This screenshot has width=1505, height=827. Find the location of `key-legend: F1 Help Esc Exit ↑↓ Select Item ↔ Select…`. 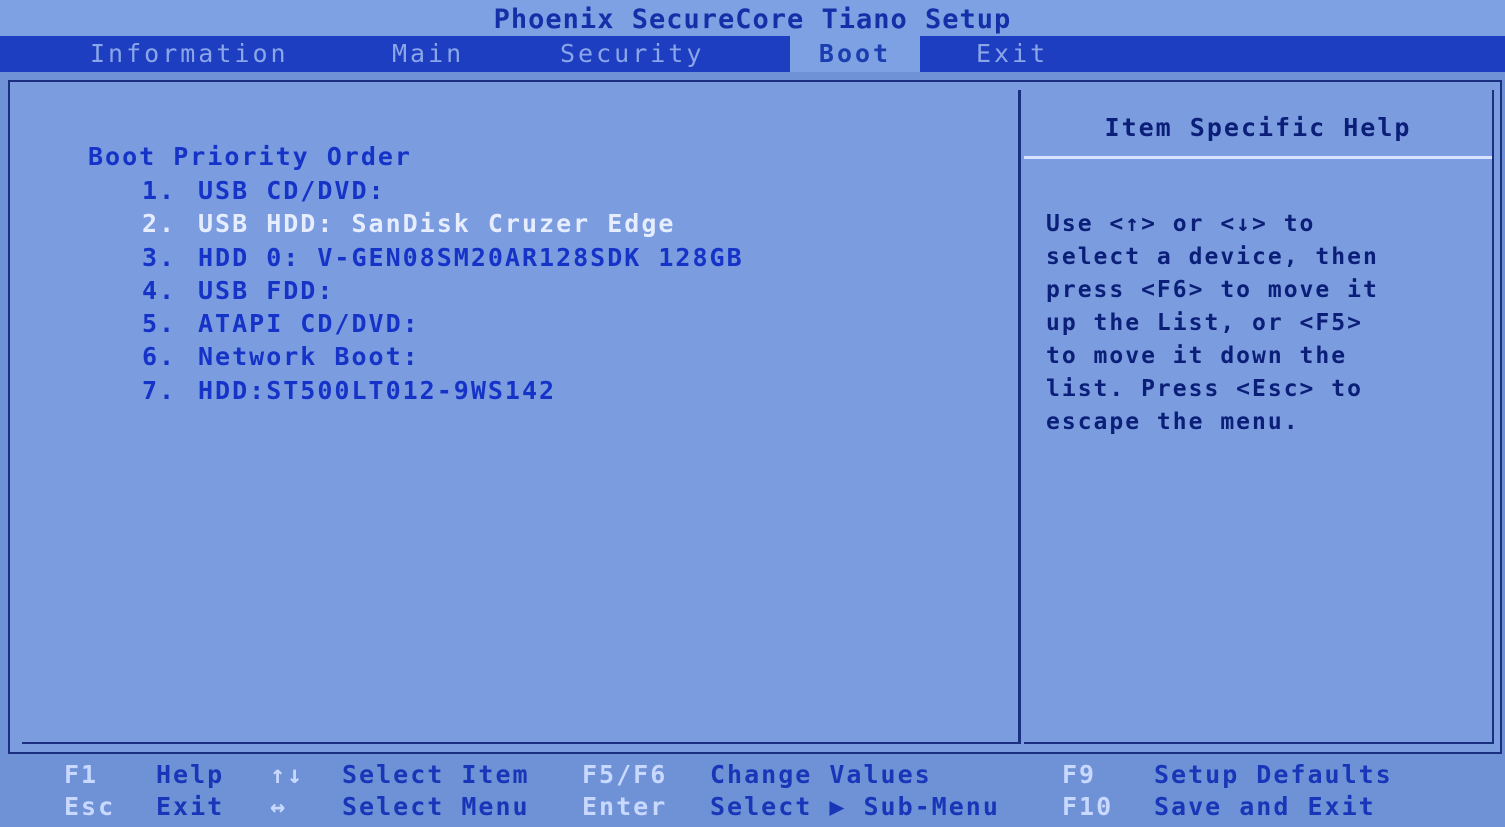

key-legend: F1 Help Esc Exit ↑↓ Select Item ↔ Select… is located at coordinates (752, 792).